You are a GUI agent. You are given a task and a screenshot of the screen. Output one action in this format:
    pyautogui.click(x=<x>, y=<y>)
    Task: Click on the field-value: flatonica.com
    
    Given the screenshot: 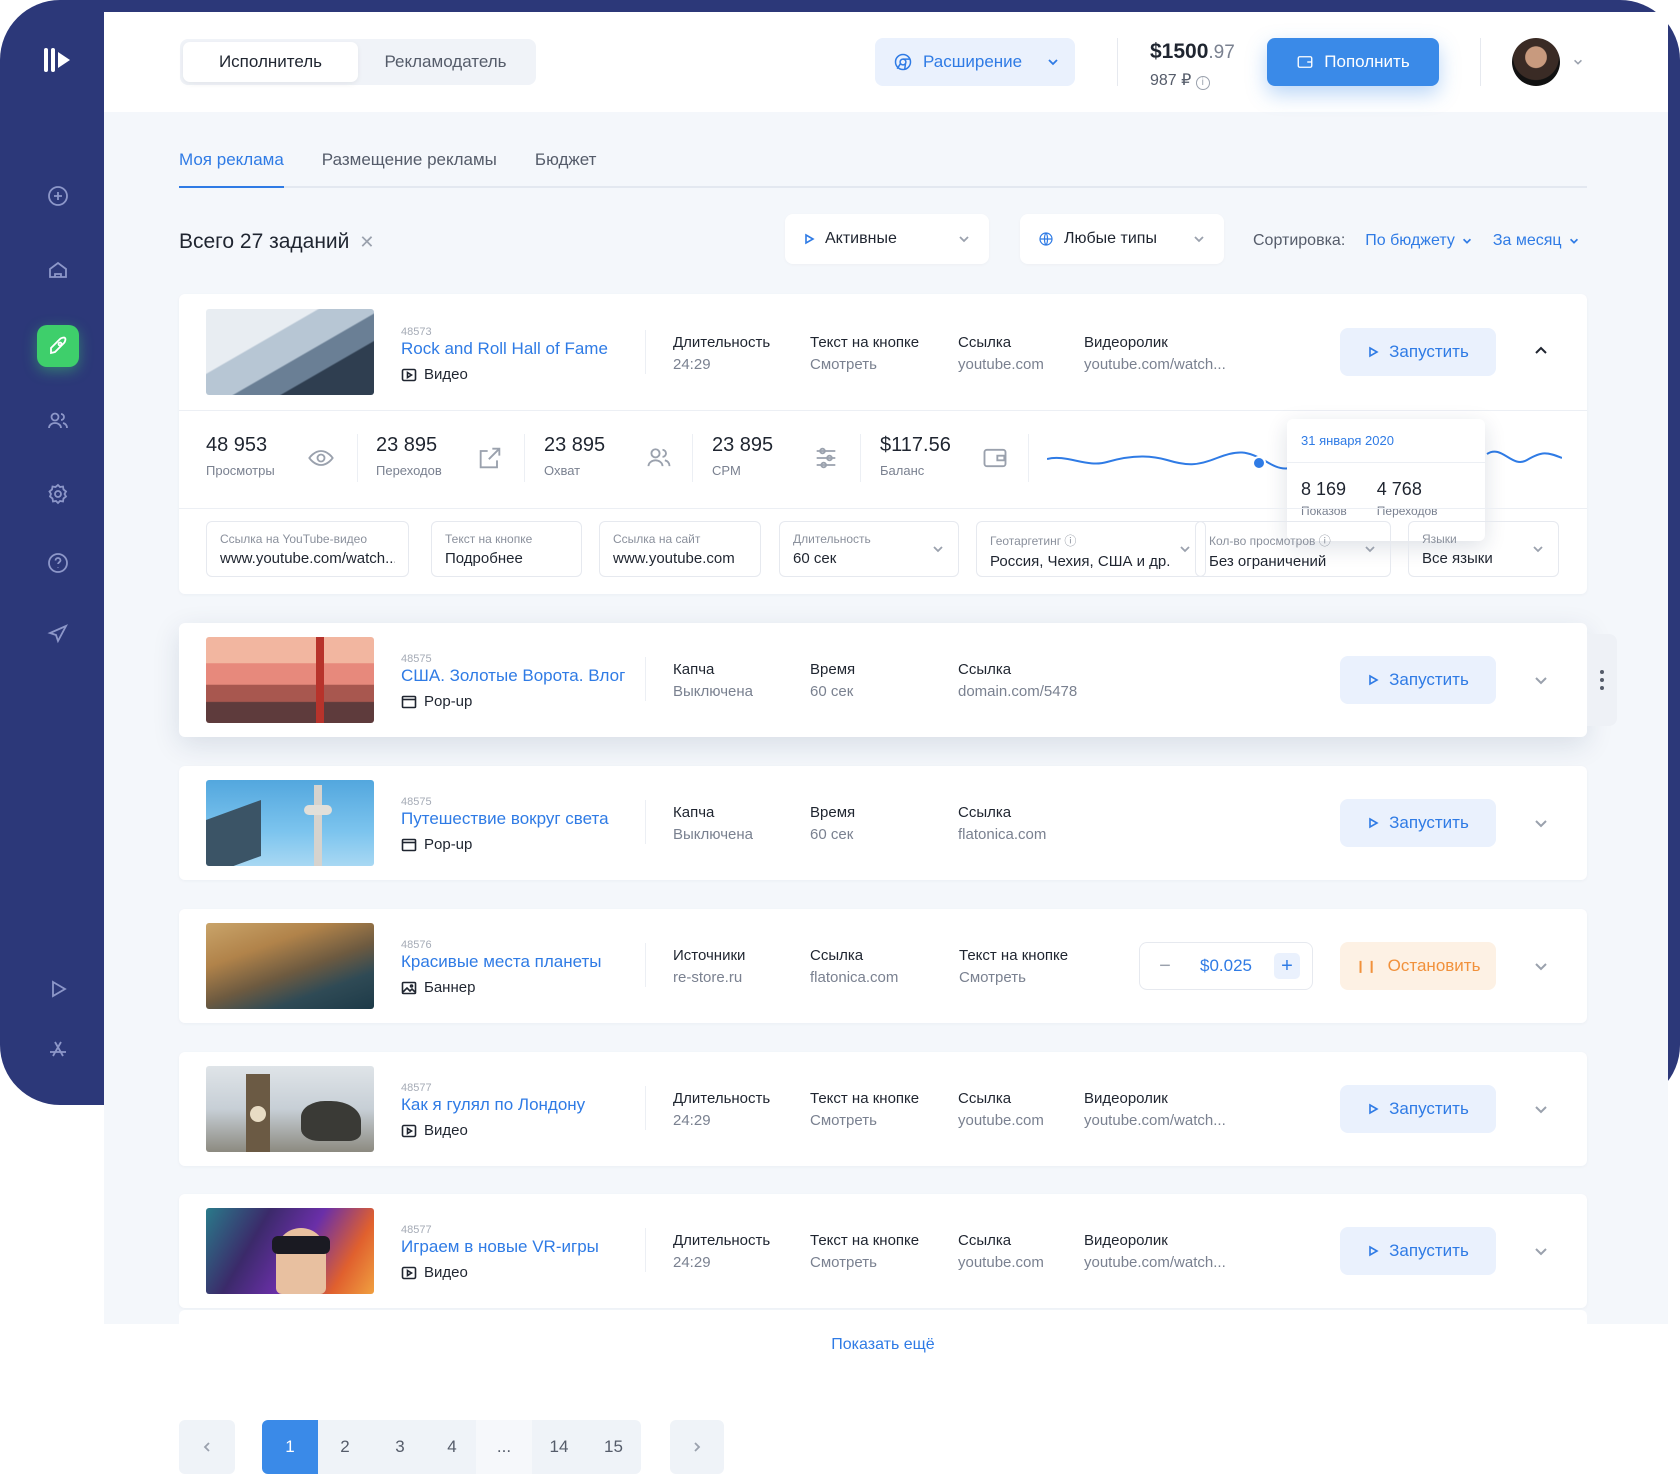 What is the action you would take?
    pyautogui.click(x=1002, y=834)
    